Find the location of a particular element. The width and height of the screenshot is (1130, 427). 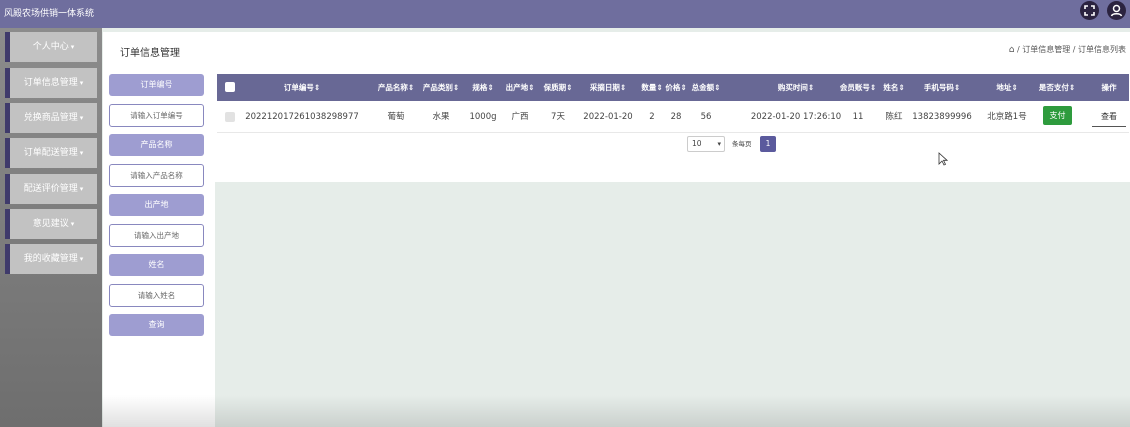

sidebar-item-label: 我的收藏管理 is located at coordinates (50, 259).